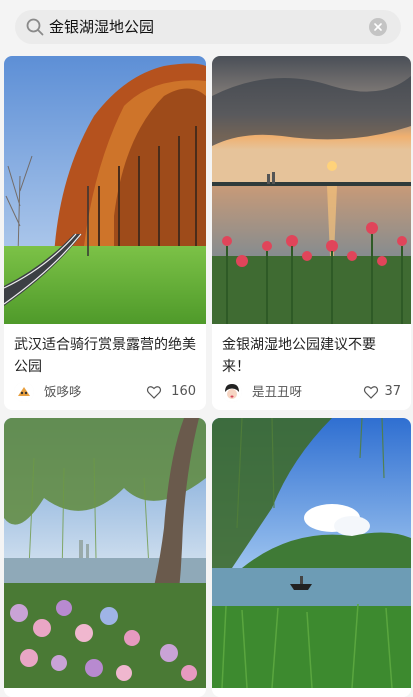 Image resolution: width=413 pixels, height=697 pixels. I want to click on card-title: 金银湖湿地公园建议不要来！, so click(299, 356).